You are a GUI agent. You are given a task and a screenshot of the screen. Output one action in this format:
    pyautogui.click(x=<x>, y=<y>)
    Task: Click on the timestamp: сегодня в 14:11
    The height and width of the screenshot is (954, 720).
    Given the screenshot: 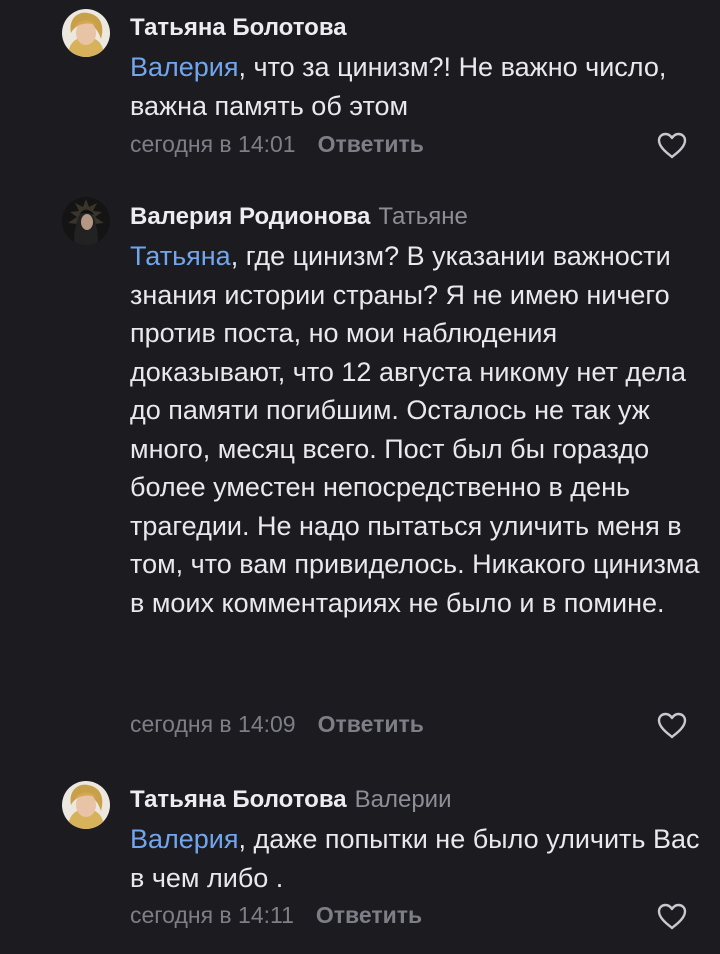 What is the action you would take?
    pyautogui.click(x=212, y=915)
    